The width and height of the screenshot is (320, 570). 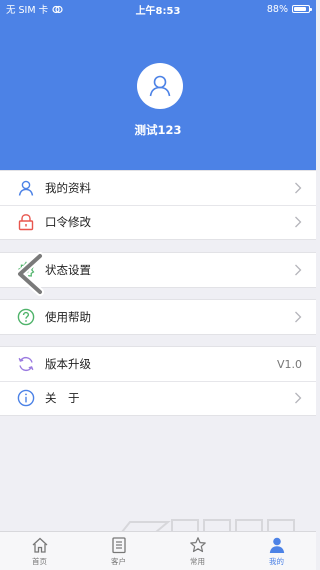 What do you see at coordinates (68, 222) in the screenshot?
I see `menu-item-password-label: 口令修改` at bounding box center [68, 222].